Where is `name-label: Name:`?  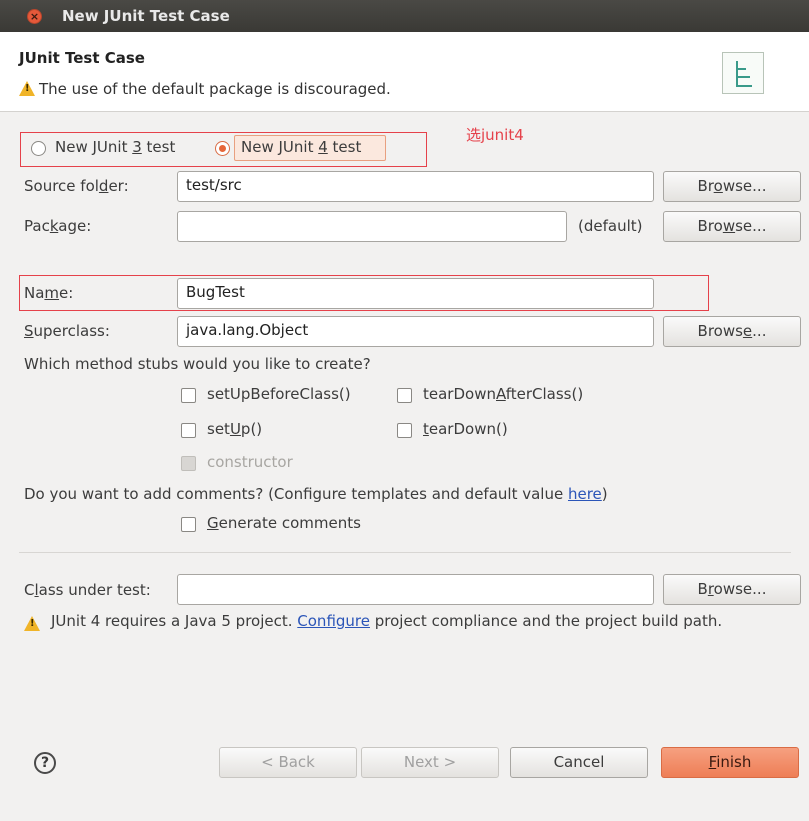
name-label: Name: is located at coordinates (49, 293).